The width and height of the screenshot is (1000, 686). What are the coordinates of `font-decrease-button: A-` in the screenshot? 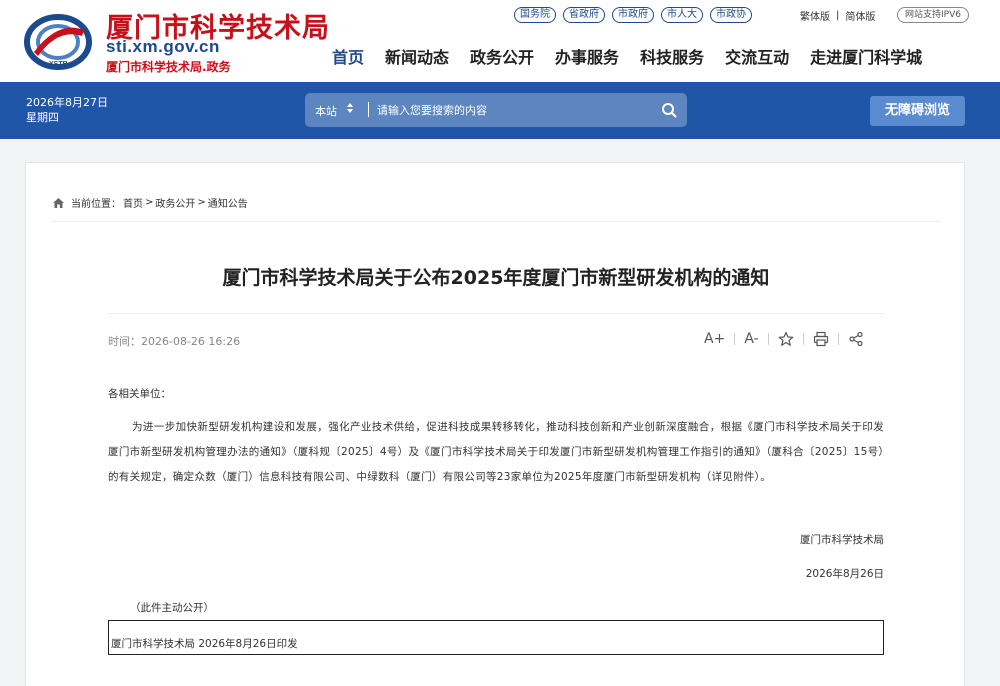 It's located at (751, 339).